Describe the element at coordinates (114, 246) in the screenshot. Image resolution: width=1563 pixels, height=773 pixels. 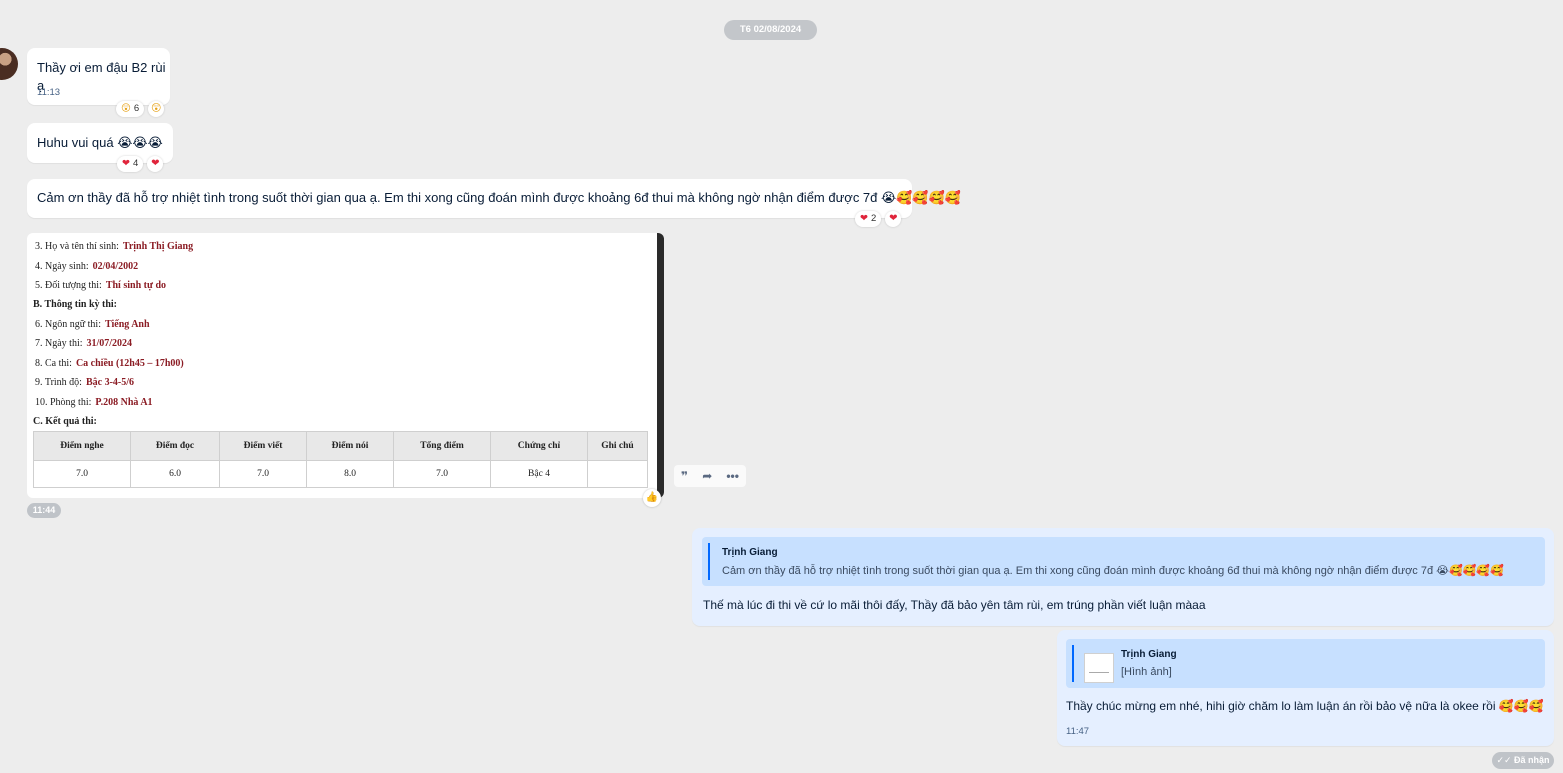
I see `info-row: 3. Họ và tên thí sinh: Trịnh Thị Giang` at that location.